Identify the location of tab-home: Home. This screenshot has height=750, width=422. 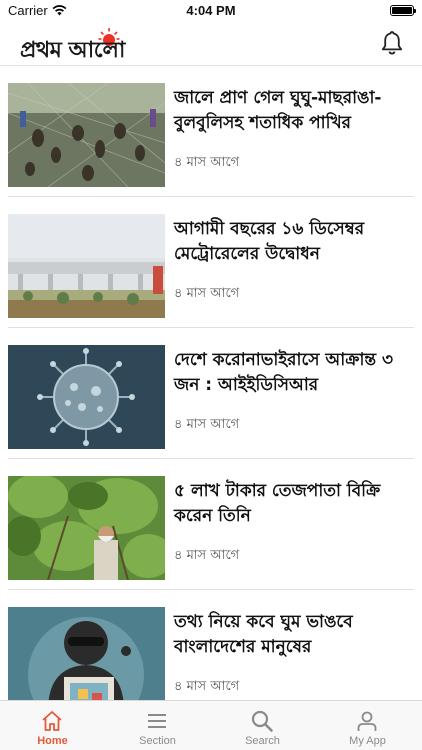
(52, 725).